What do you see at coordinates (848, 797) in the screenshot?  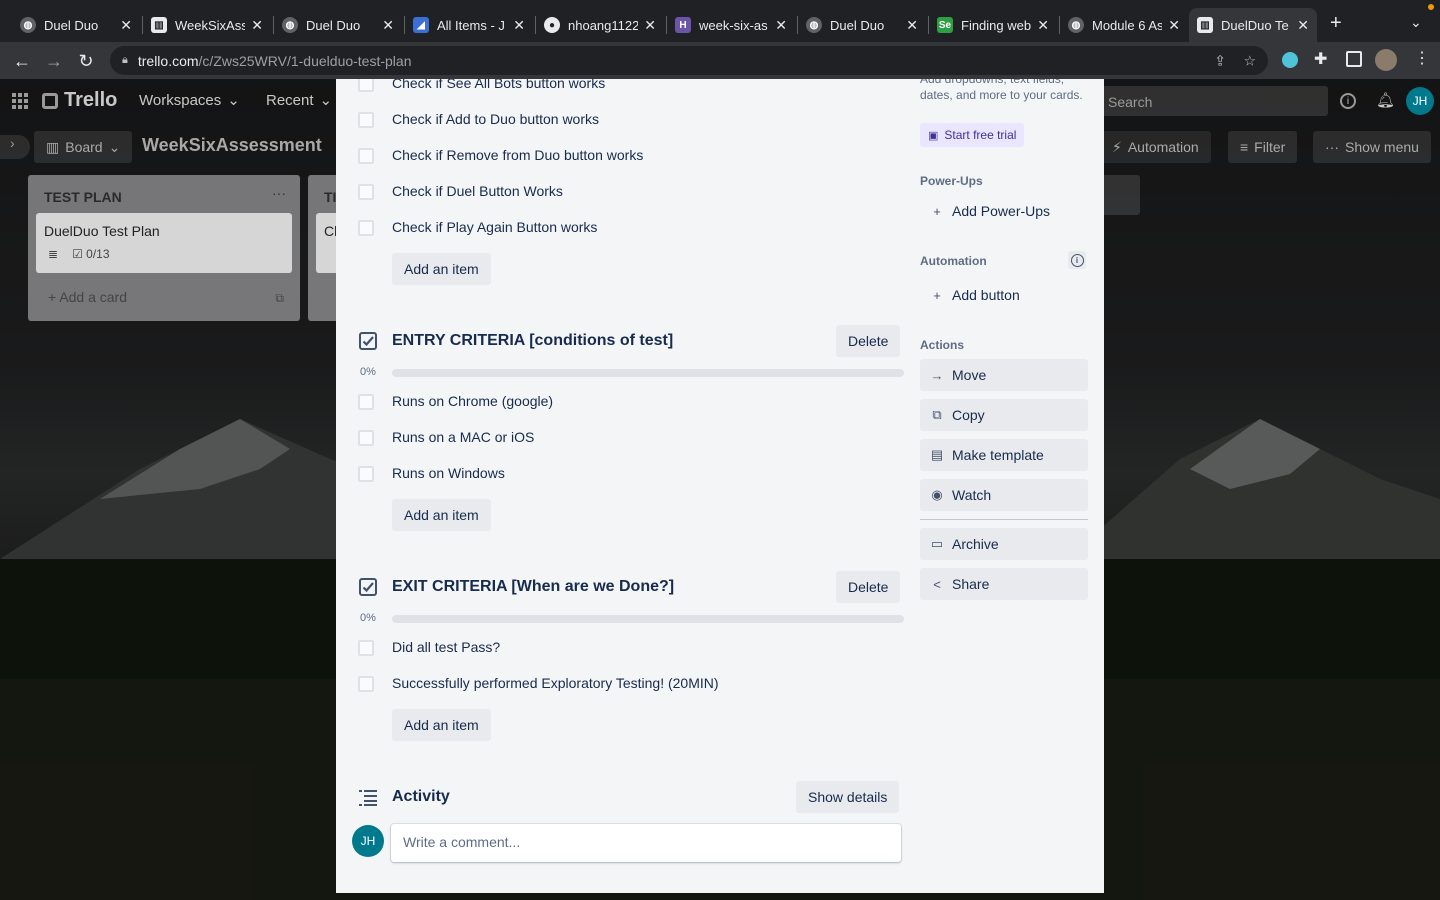 I see `show-details-button: Show details` at bounding box center [848, 797].